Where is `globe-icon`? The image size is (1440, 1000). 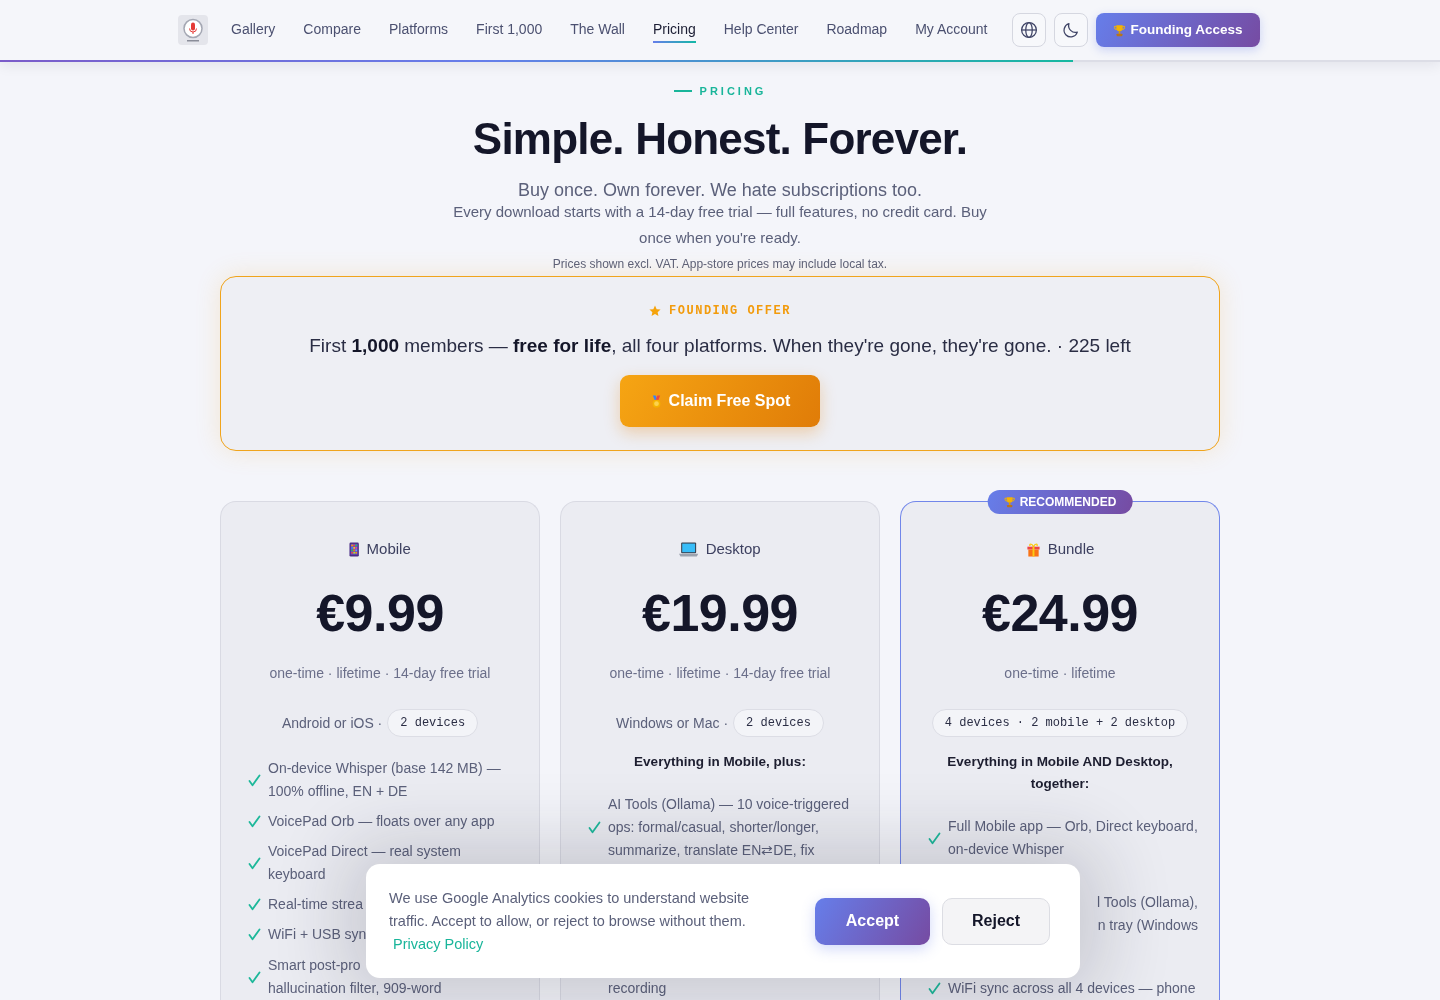 globe-icon is located at coordinates (1028, 30).